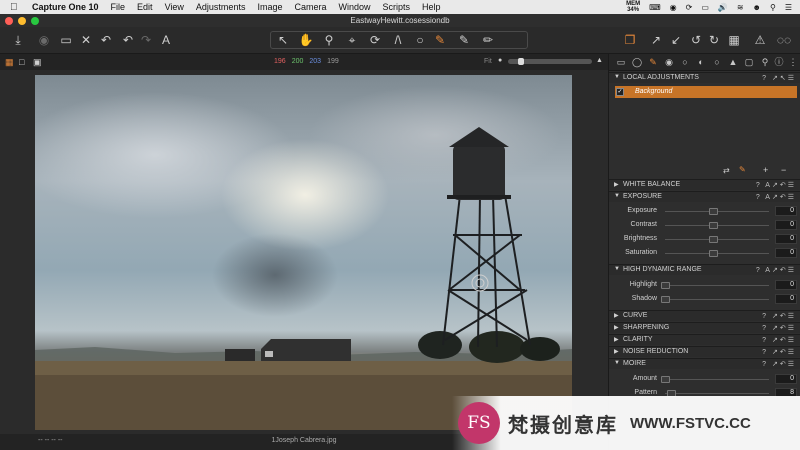 This screenshot has width=800, height=450. I want to click on keystone-tool-icon: /\, so click(398, 40).